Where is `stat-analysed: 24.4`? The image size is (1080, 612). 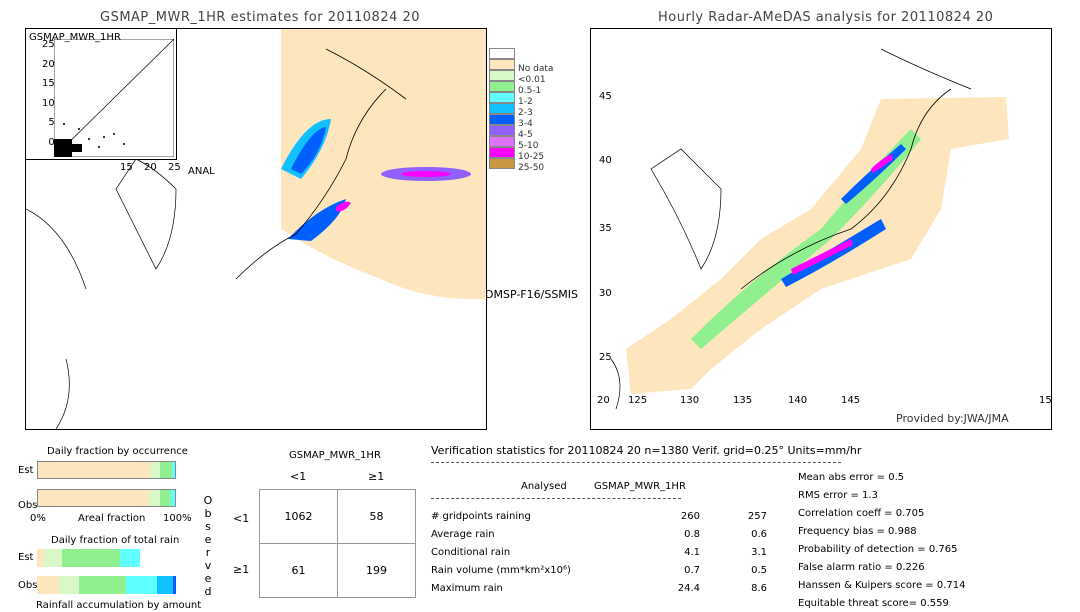
stat-analysed: 24.4 is located at coordinates (688, 588).